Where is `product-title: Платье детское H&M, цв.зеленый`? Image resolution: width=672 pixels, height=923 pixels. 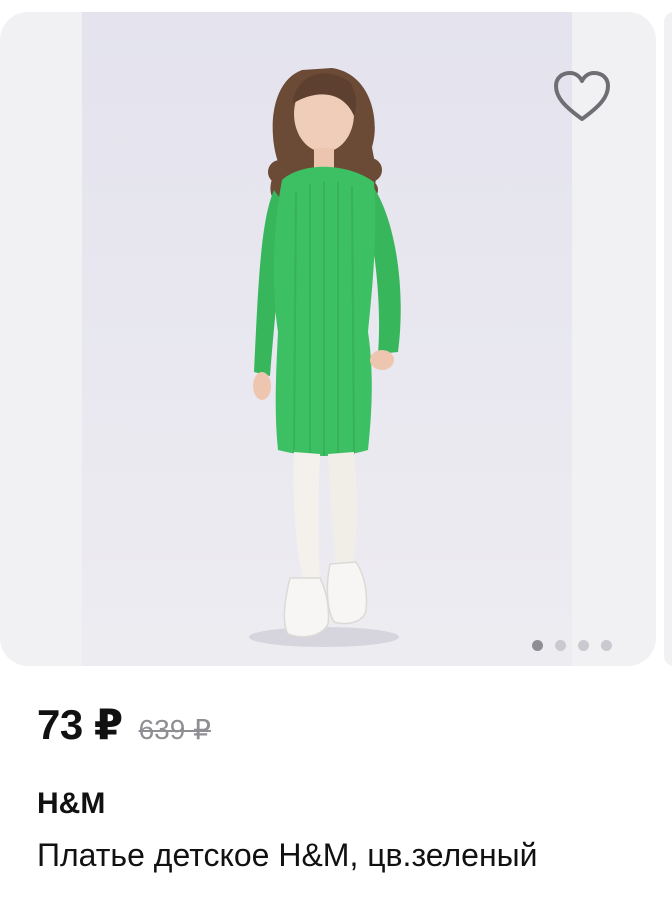
product-title: Платье детское H&M, цв.зеленый is located at coordinates (297, 855).